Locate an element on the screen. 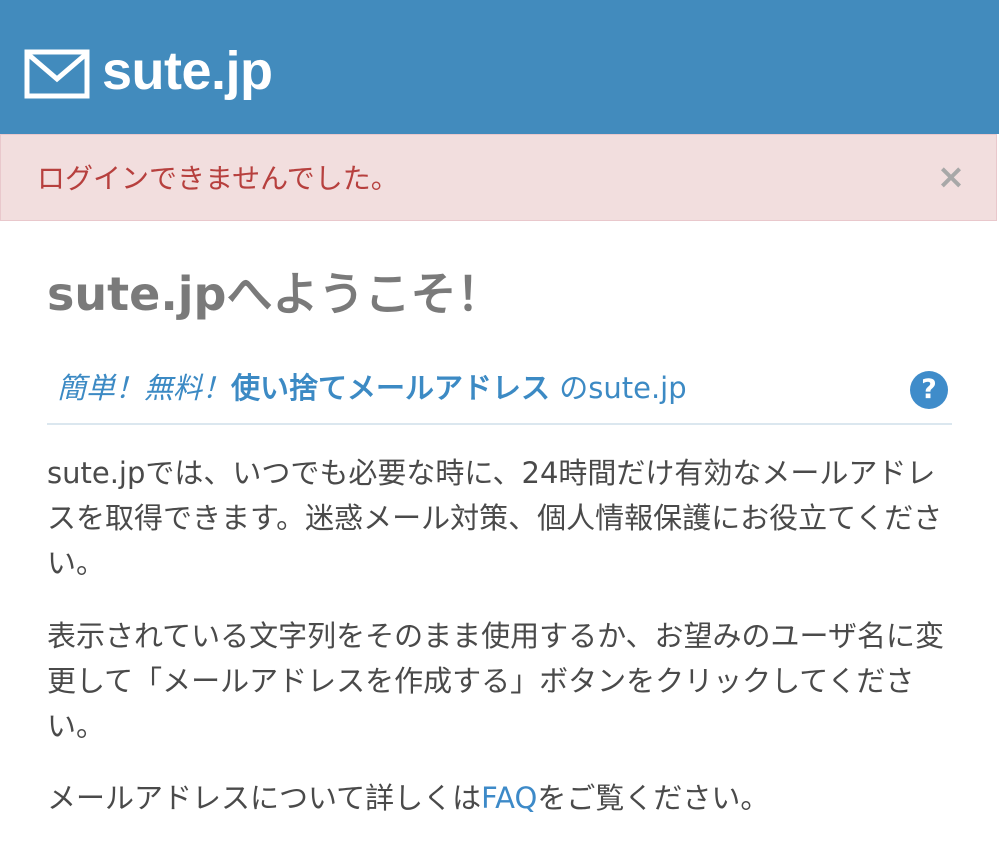  tagline-site-text: のsute.jp is located at coordinates (623, 388).